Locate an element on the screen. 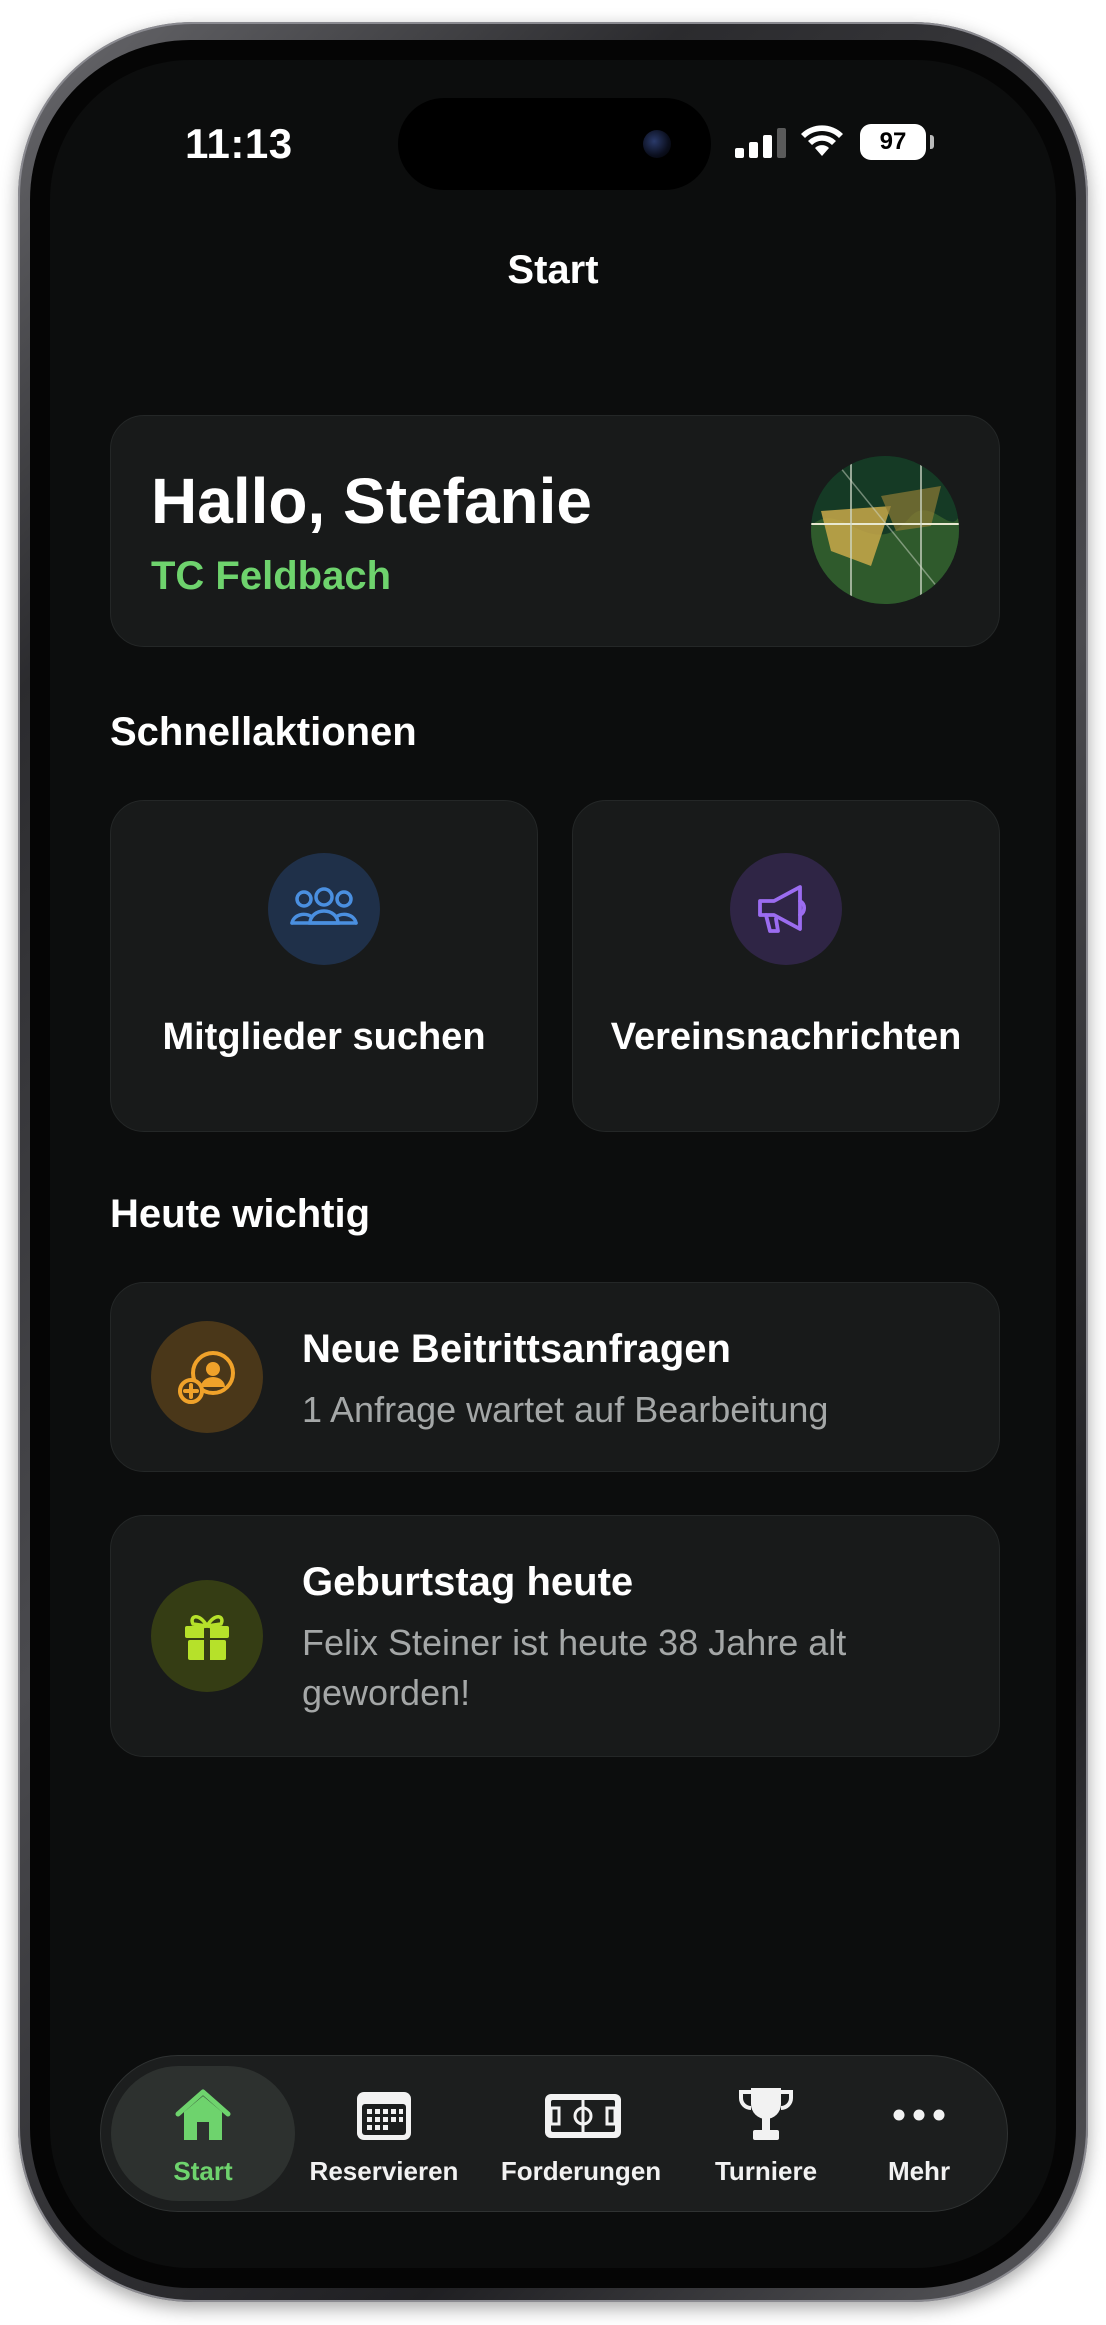 The height and width of the screenshot is (2325, 1106). status-time: 11:13 is located at coordinates (239, 143).